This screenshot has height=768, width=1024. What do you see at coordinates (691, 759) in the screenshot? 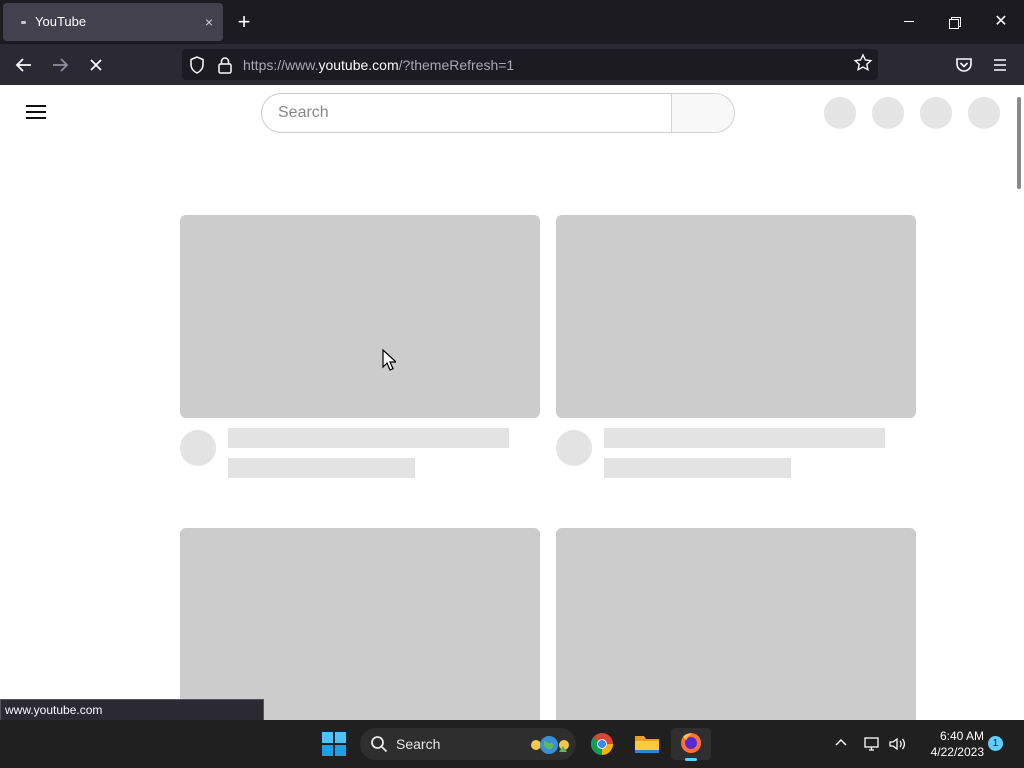
I see `active-app-indicator` at bounding box center [691, 759].